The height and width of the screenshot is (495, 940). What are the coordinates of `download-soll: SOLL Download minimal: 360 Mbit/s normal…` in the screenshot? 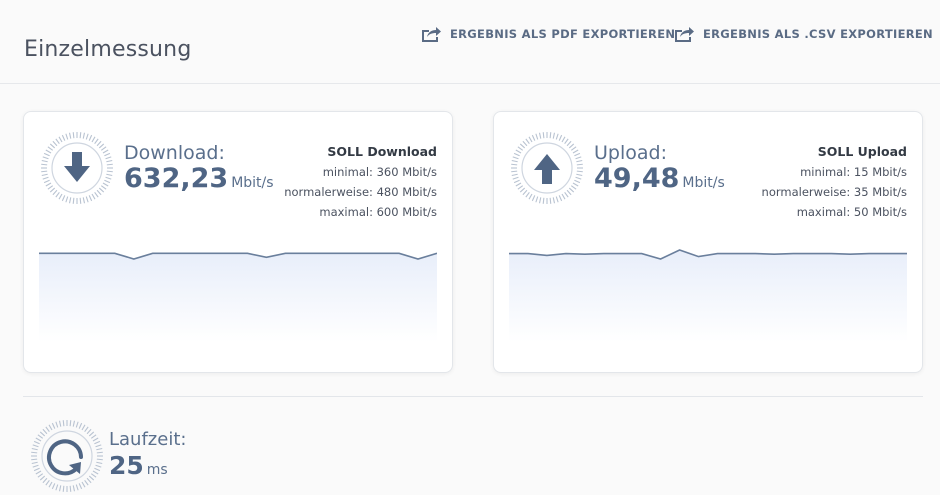 It's located at (360, 182).